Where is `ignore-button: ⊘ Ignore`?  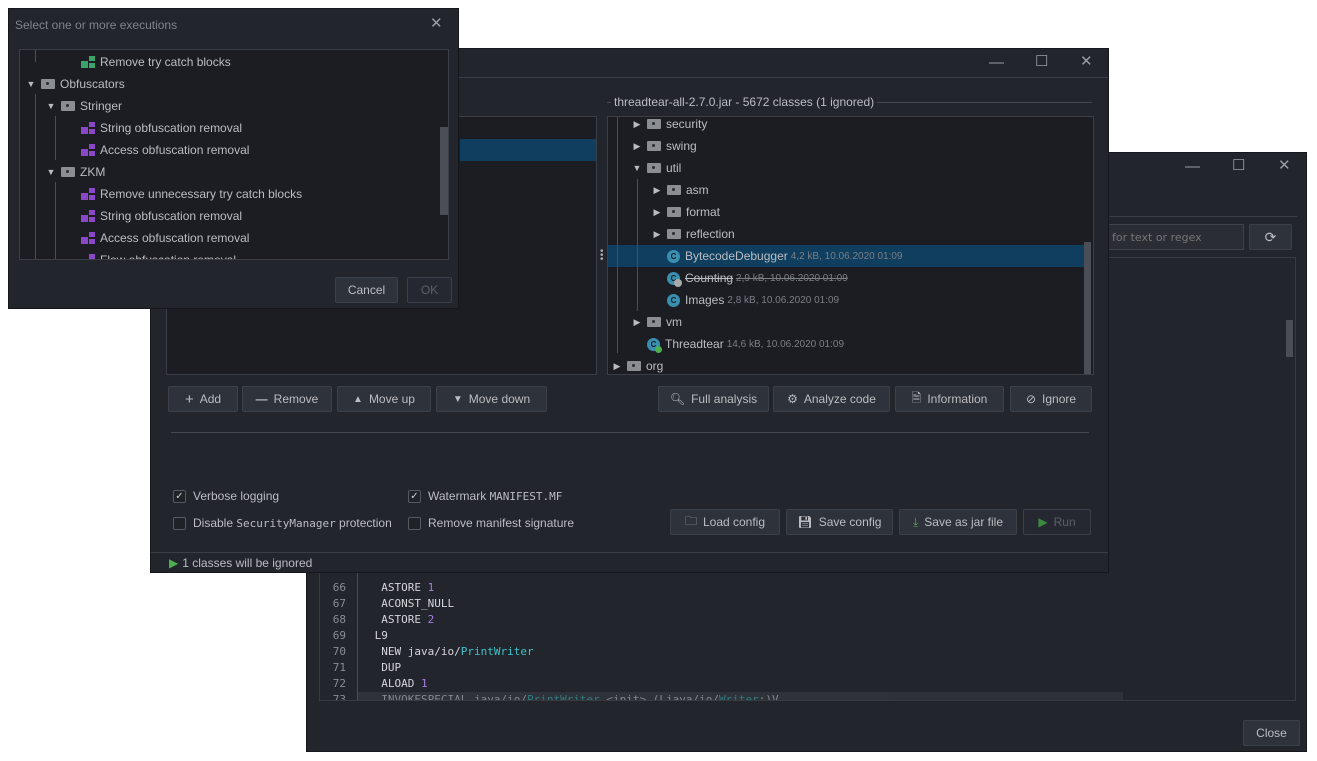
ignore-button: ⊘ Ignore is located at coordinates (1051, 399).